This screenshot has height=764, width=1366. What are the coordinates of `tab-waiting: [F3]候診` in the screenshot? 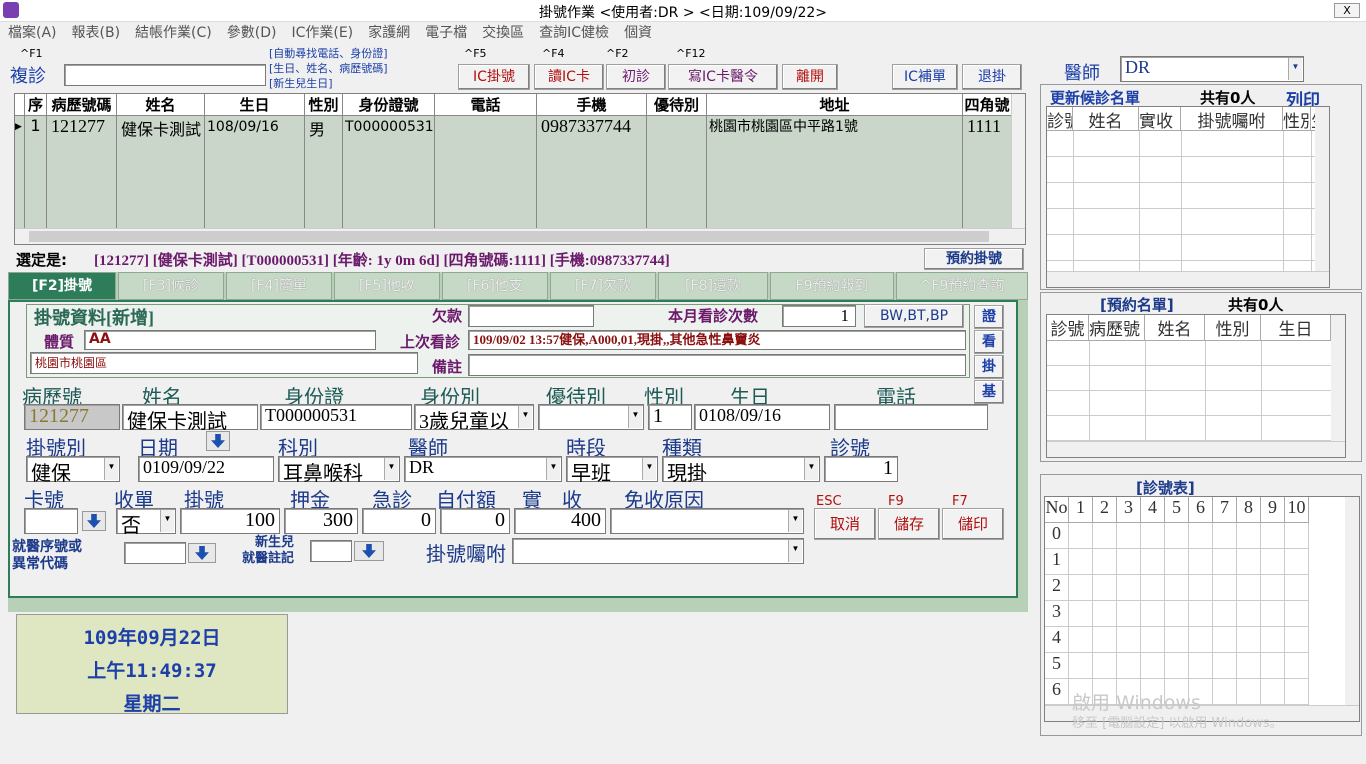 It's located at (171, 286).